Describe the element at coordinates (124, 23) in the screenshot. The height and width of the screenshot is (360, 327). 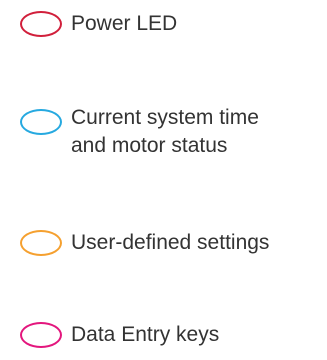
I see `legend-label-power-led: Power LED` at that location.